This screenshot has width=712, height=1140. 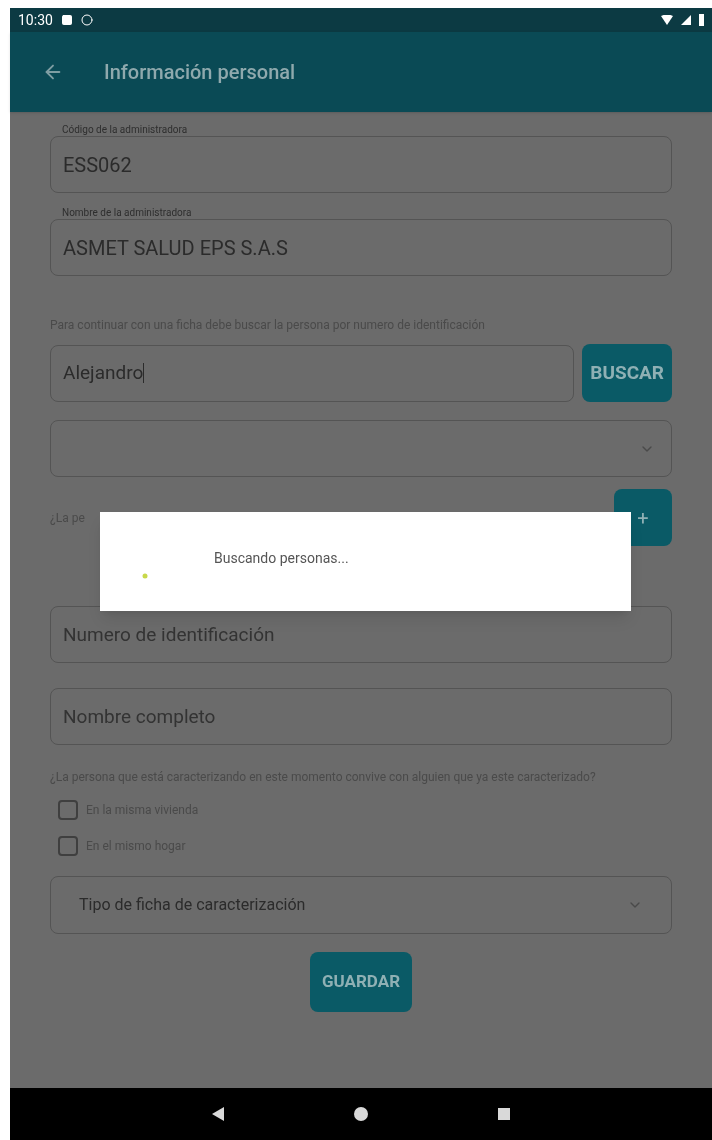 I want to click on spinner-icon, so click(x=145, y=575).